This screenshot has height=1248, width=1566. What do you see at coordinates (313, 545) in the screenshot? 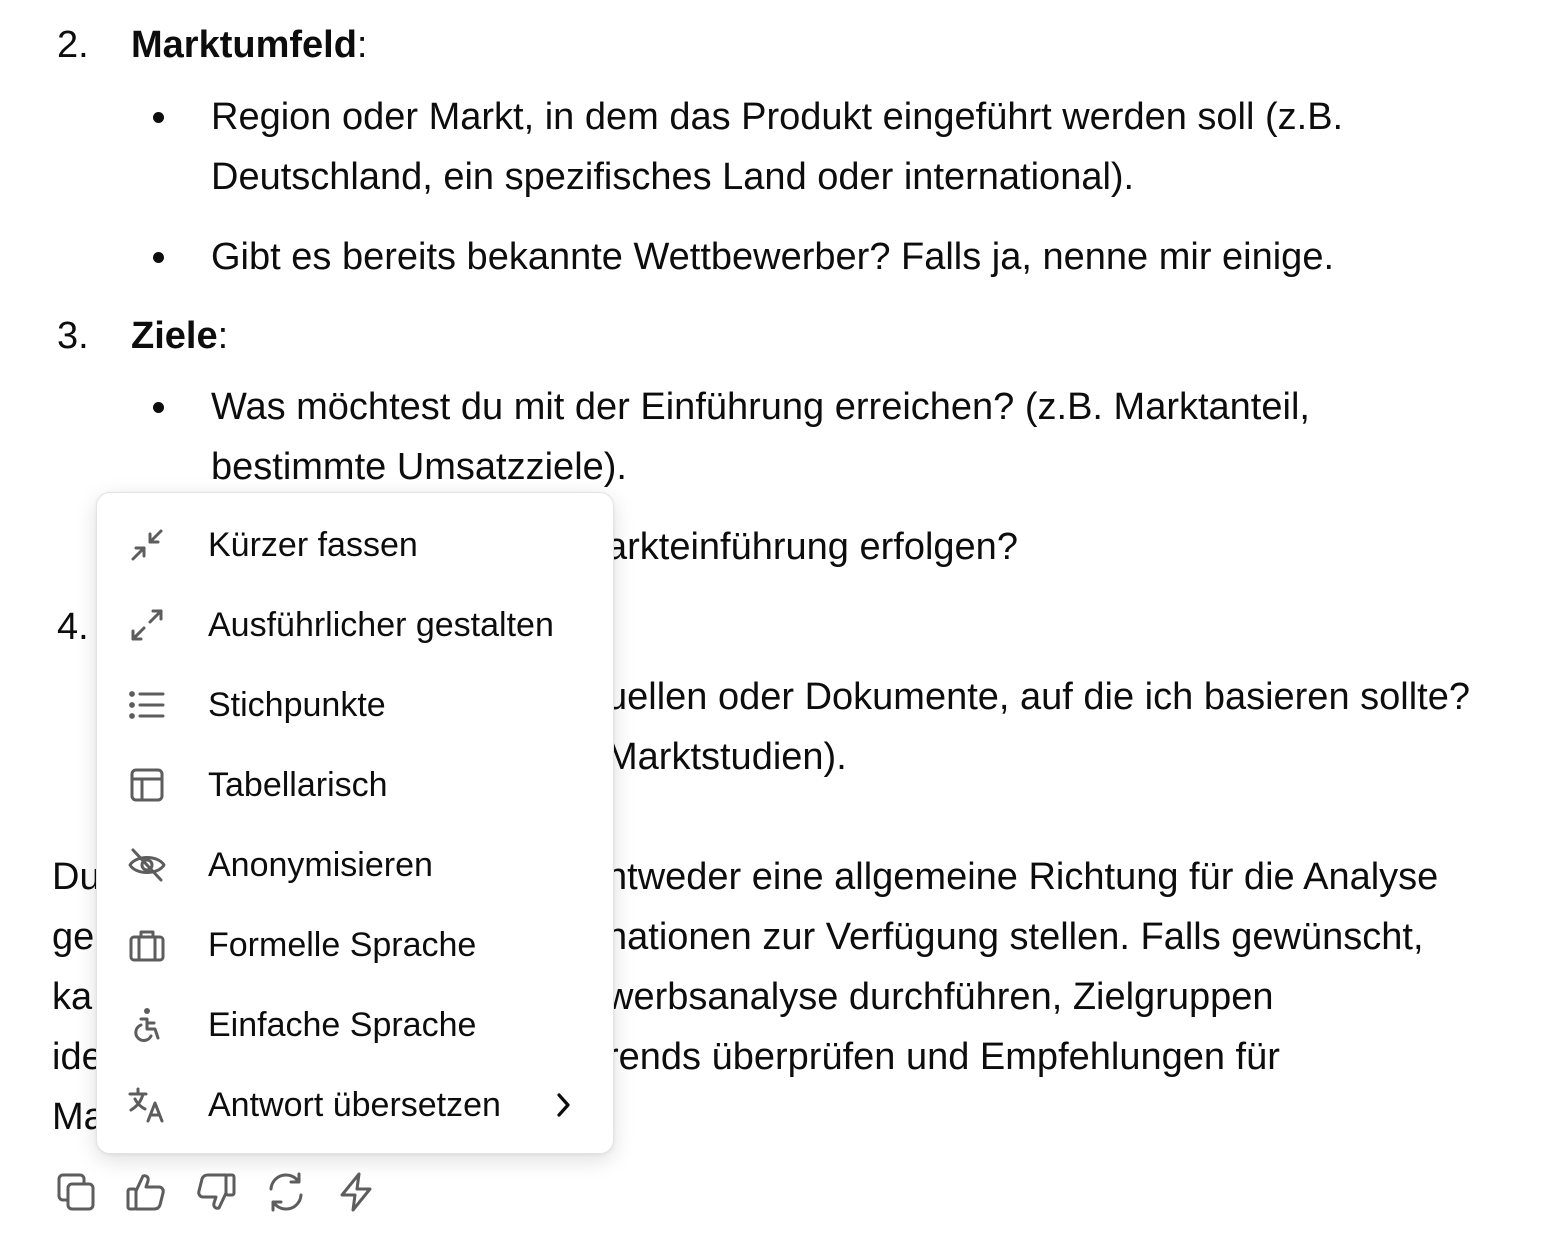
I see `menu-item-label: Kürzer fassen` at bounding box center [313, 545].